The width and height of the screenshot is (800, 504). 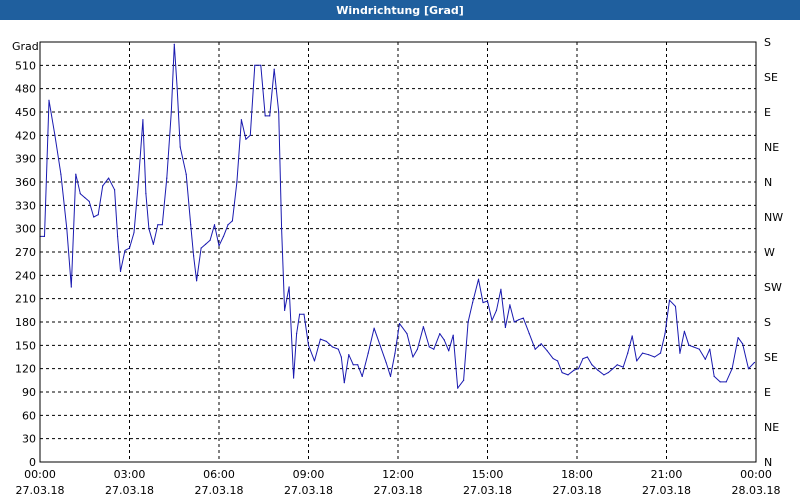 I want to click on x-tick-time: 06:00, so click(x=219, y=474).